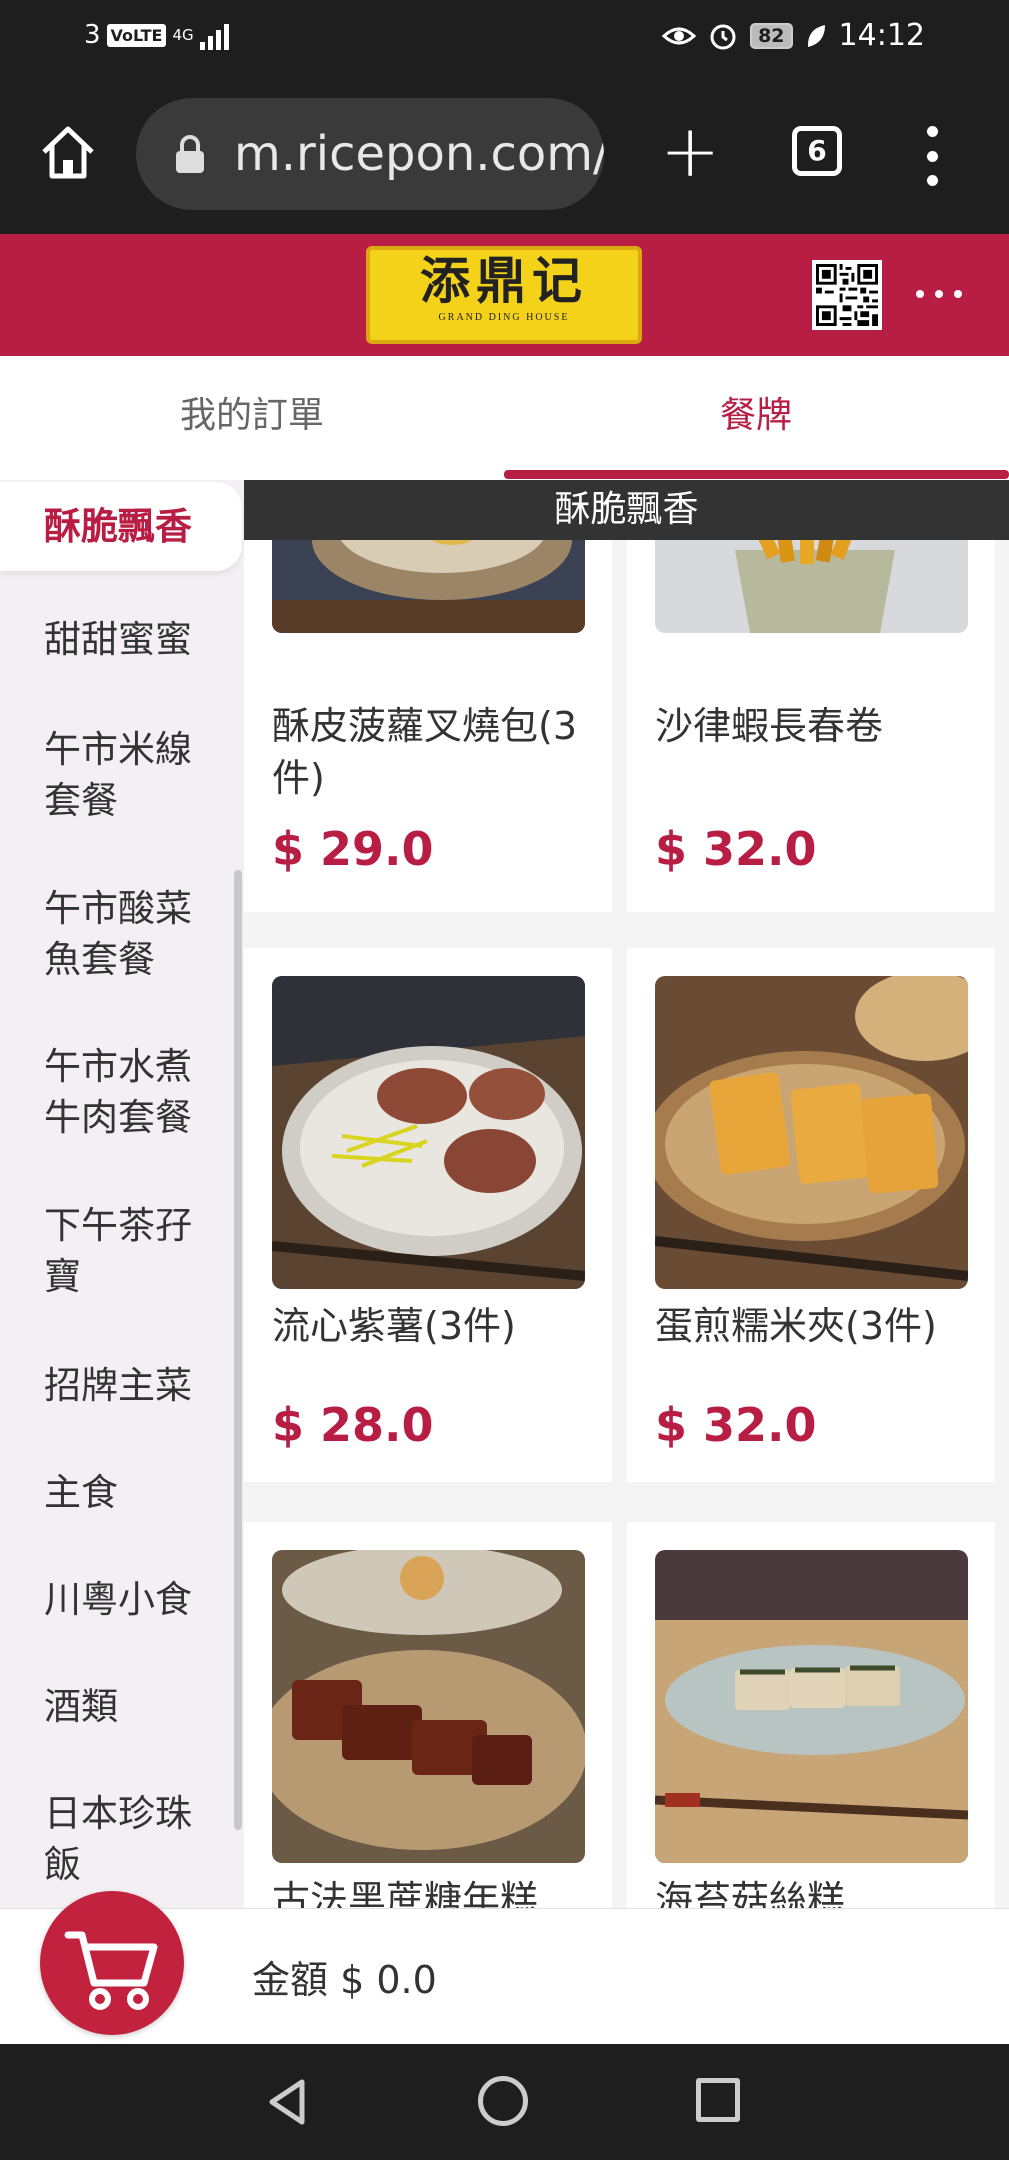 This screenshot has height=2160, width=1009. What do you see at coordinates (344, 1980) in the screenshot?
I see `cart-total: 金額 $ 0.0` at bounding box center [344, 1980].